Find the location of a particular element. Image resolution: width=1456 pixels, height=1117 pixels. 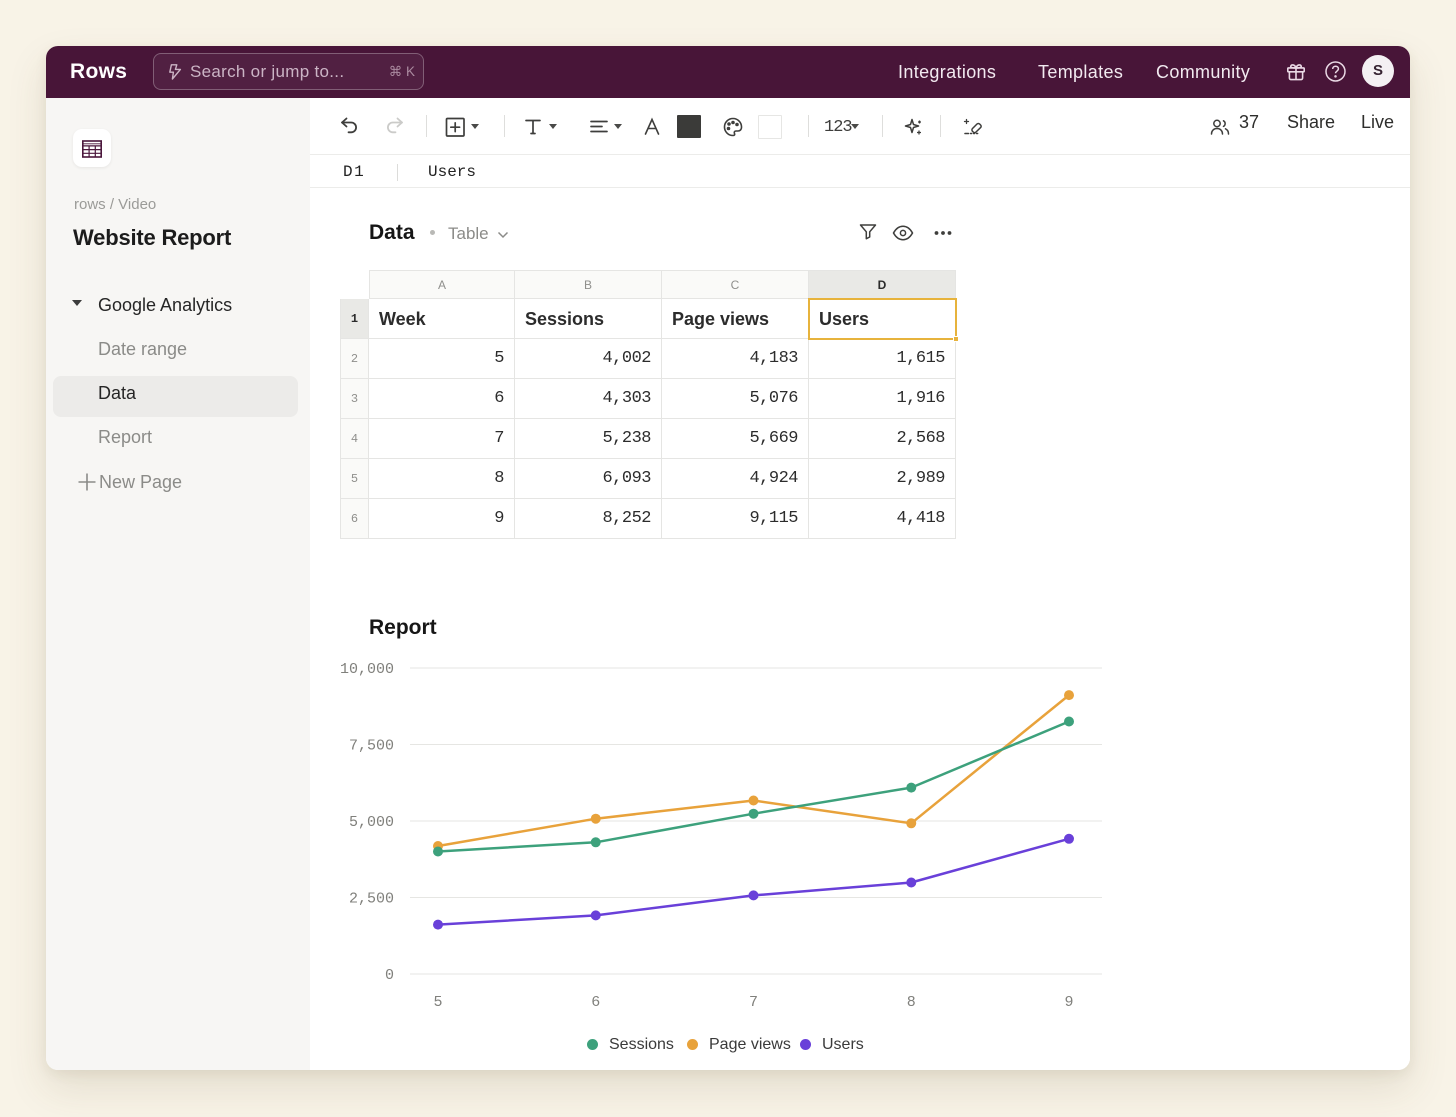

svg-text: 5,000 is located at coordinates (371, 822).